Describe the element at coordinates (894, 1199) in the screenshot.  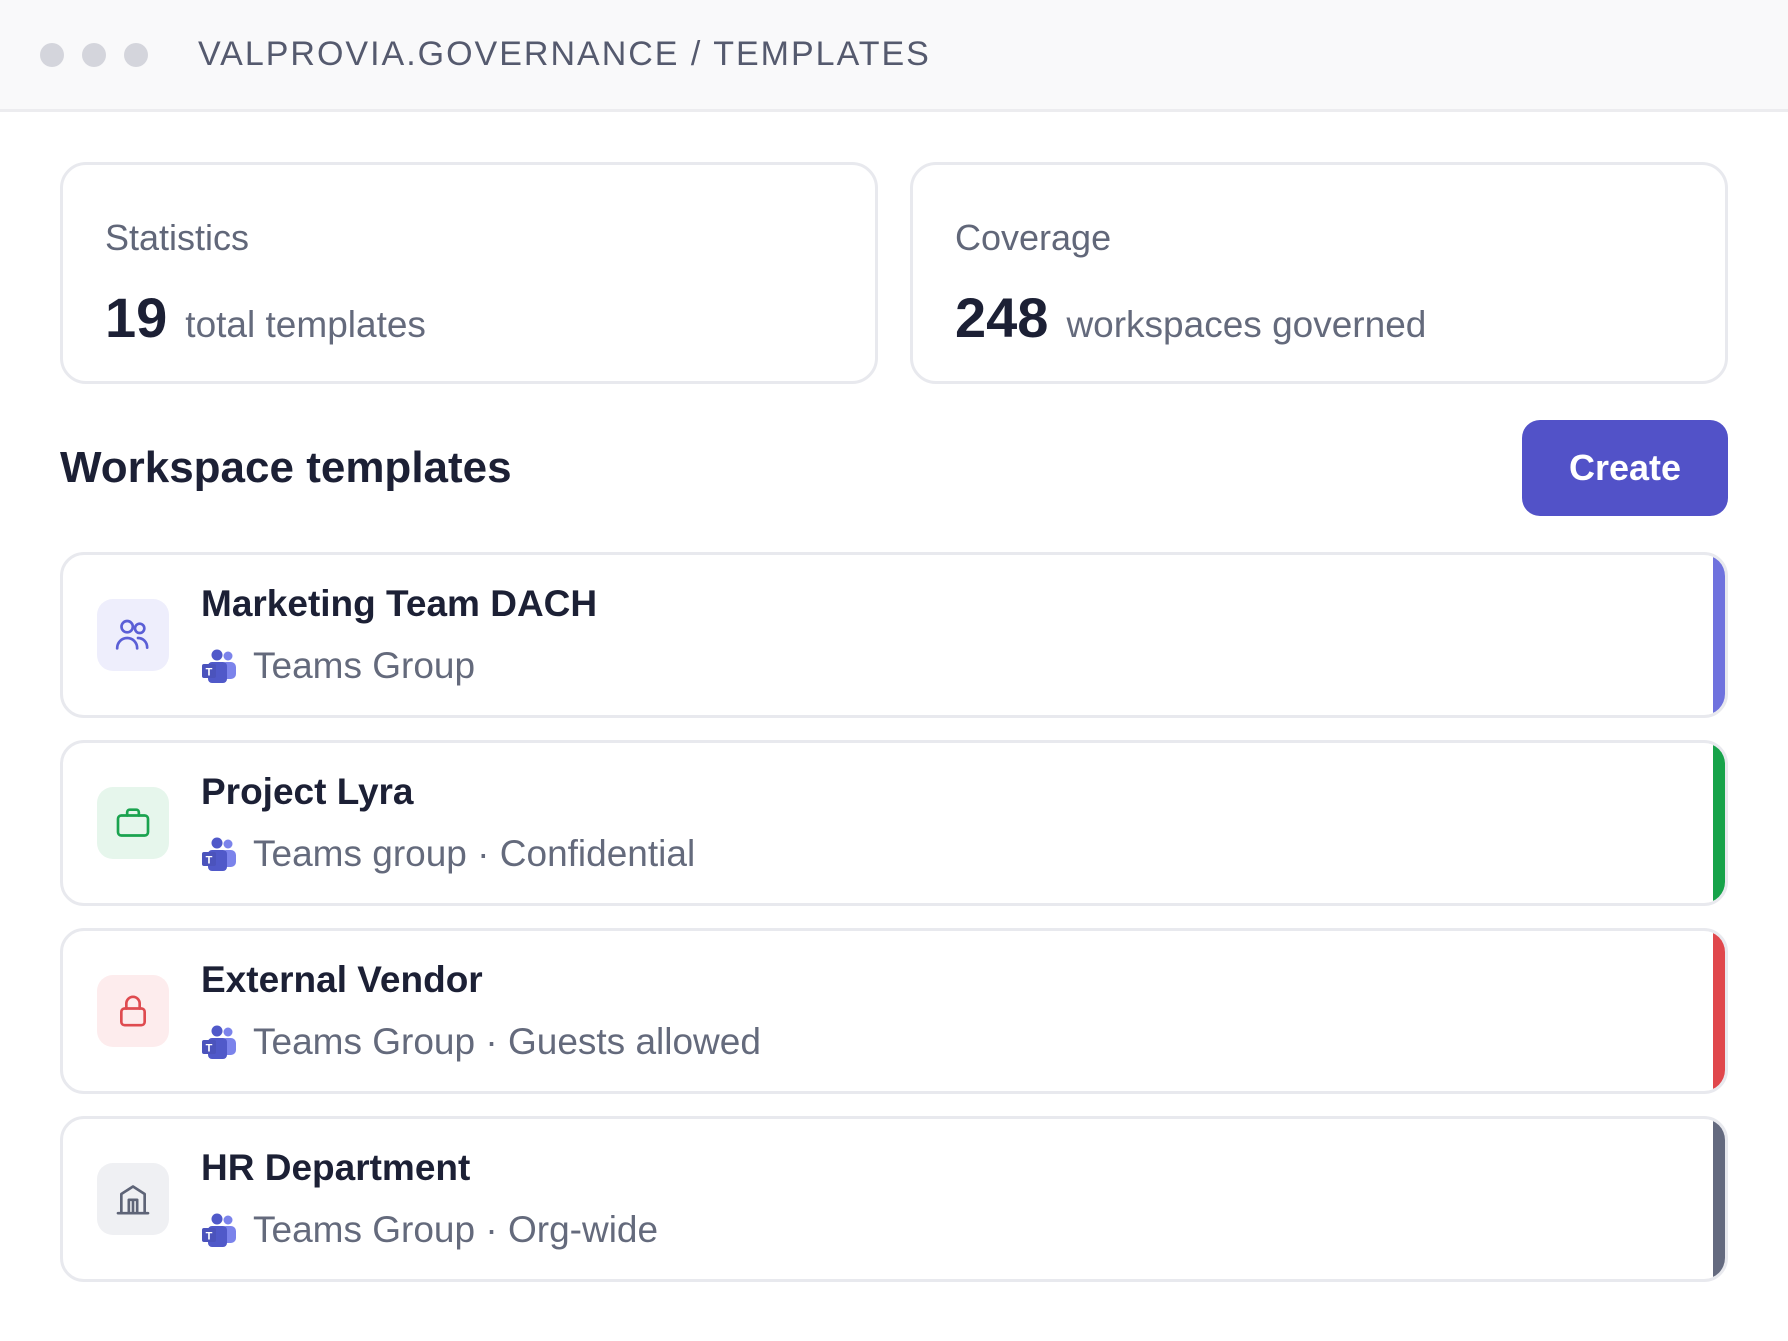
I see `template-item-hr-department: HR Department T Teams Group · Org-wide` at that location.